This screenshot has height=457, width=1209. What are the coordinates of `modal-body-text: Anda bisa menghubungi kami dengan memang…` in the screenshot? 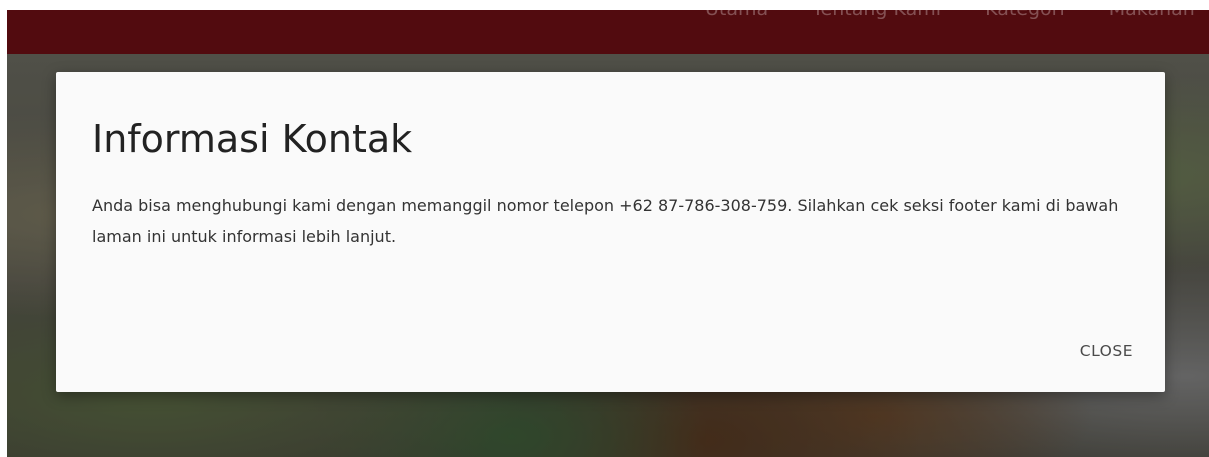 It's located at (605, 221).